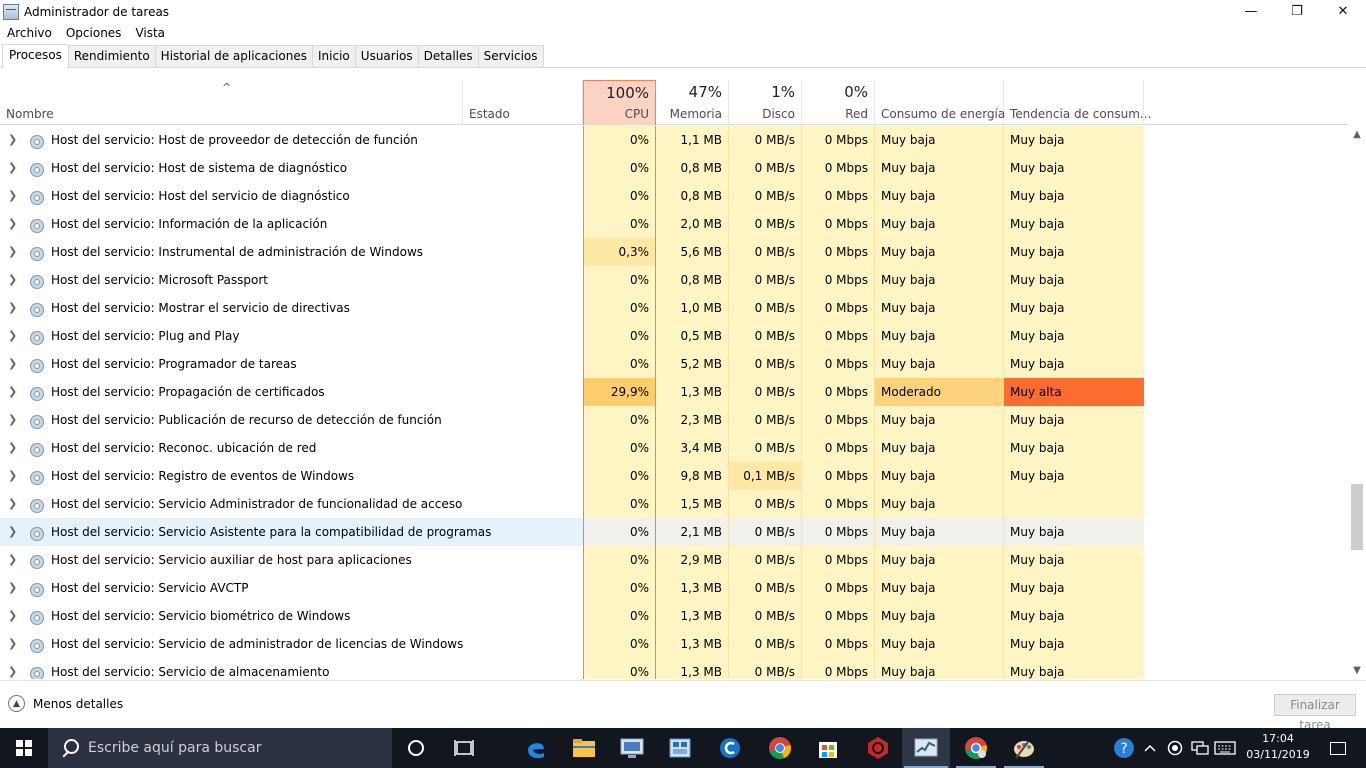  I want to click on power-trend-cell: Muy baja, so click(1074, 196).